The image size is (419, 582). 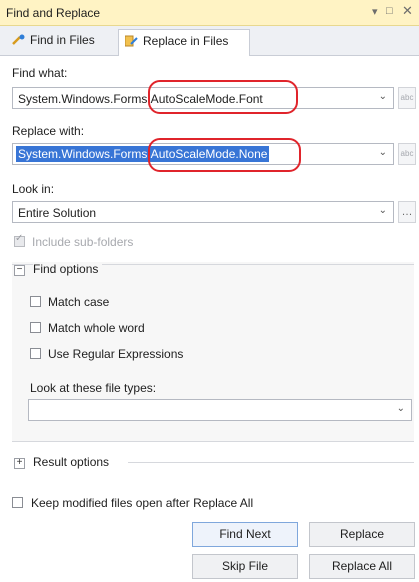 I want to click on use-regex-label: Use Regular Expressions, so click(x=116, y=354).